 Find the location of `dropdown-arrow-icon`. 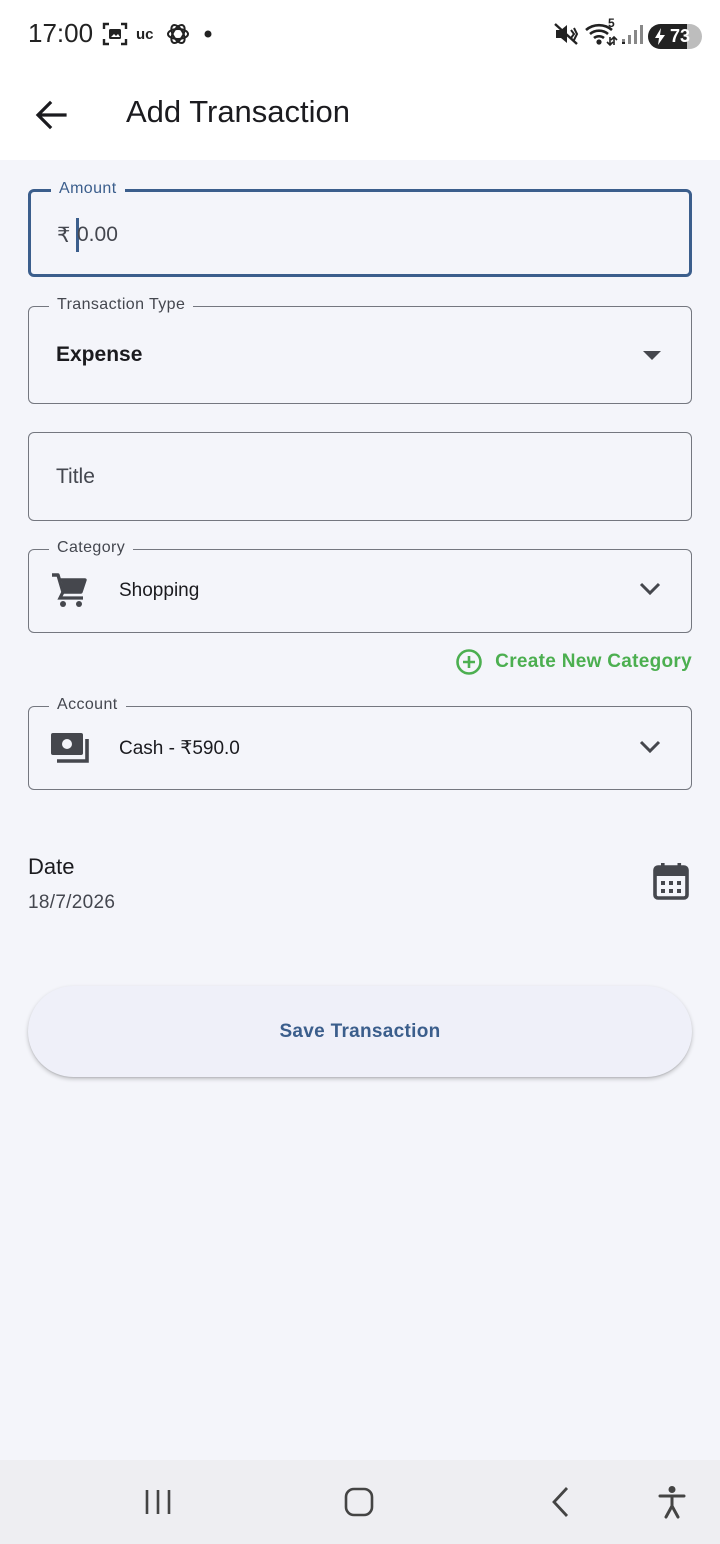

dropdown-arrow-icon is located at coordinates (652, 355).